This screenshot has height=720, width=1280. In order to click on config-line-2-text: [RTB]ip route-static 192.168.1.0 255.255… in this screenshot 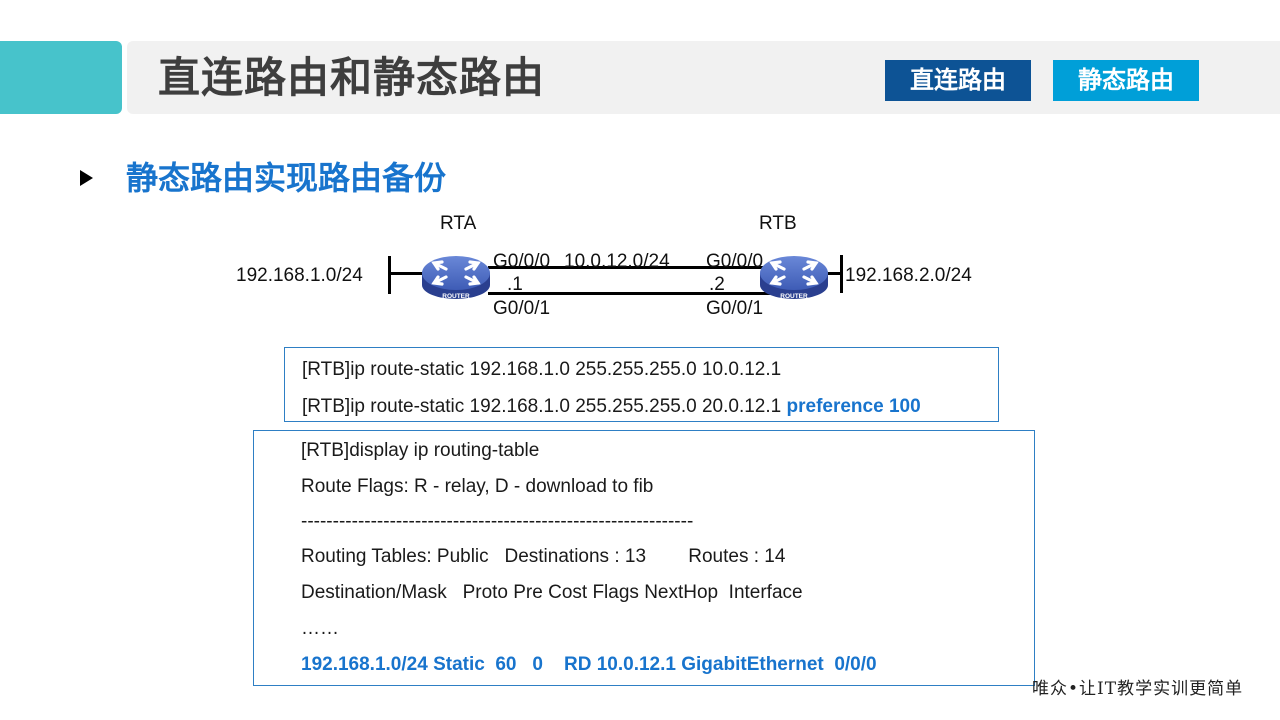, I will do `click(544, 406)`.